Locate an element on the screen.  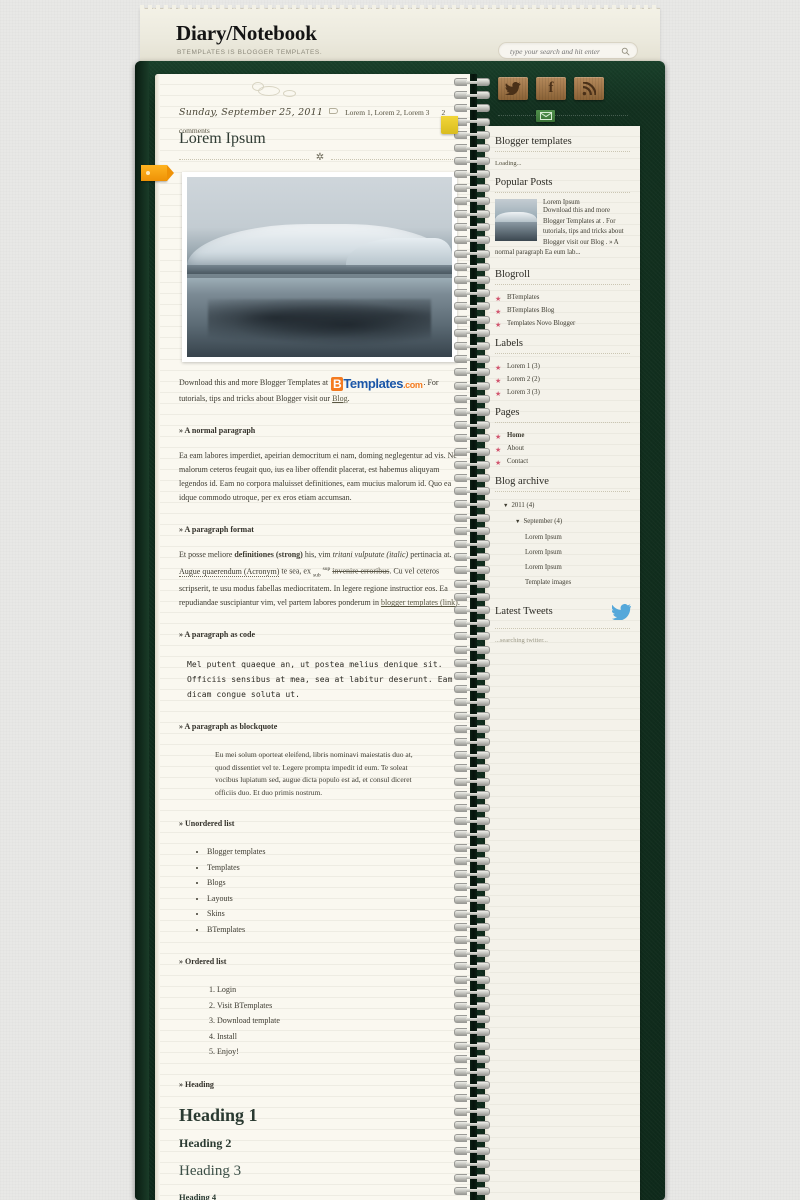
shoreline-shape is located at coordinates (319, 270).